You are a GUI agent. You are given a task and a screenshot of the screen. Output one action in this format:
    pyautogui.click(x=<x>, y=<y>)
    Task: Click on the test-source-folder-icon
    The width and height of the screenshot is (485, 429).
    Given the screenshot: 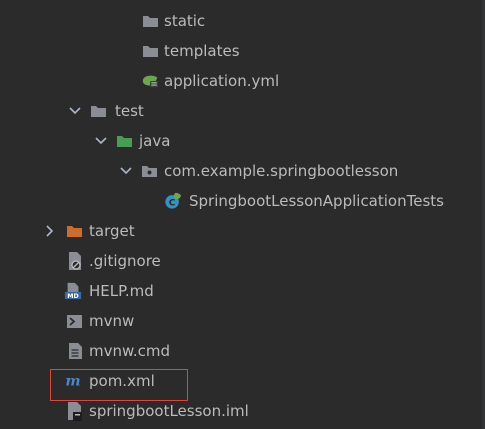 What is the action you would take?
    pyautogui.click(x=124, y=141)
    